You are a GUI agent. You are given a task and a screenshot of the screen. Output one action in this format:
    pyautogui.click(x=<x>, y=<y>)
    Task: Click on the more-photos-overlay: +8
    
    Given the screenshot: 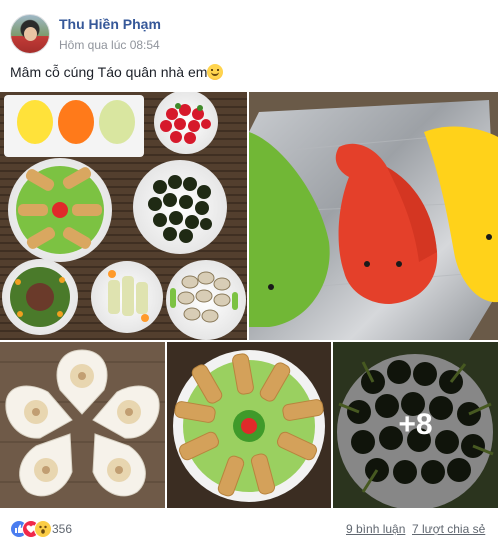 What is the action you would take?
    pyautogui.click(x=415, y=425)
    